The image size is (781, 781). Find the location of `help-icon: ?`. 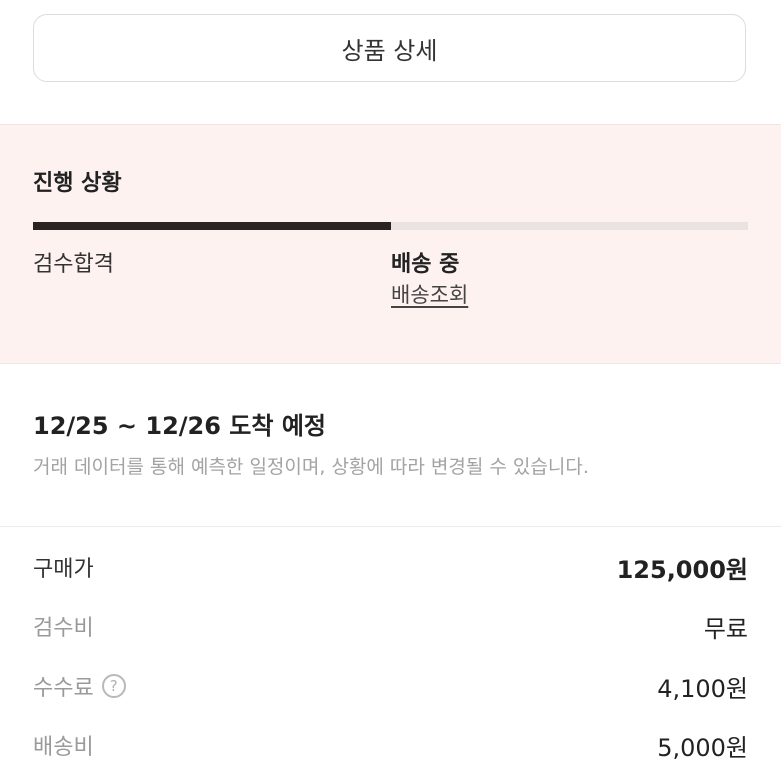

help-icon: ? is located at coordinates (113, 686).